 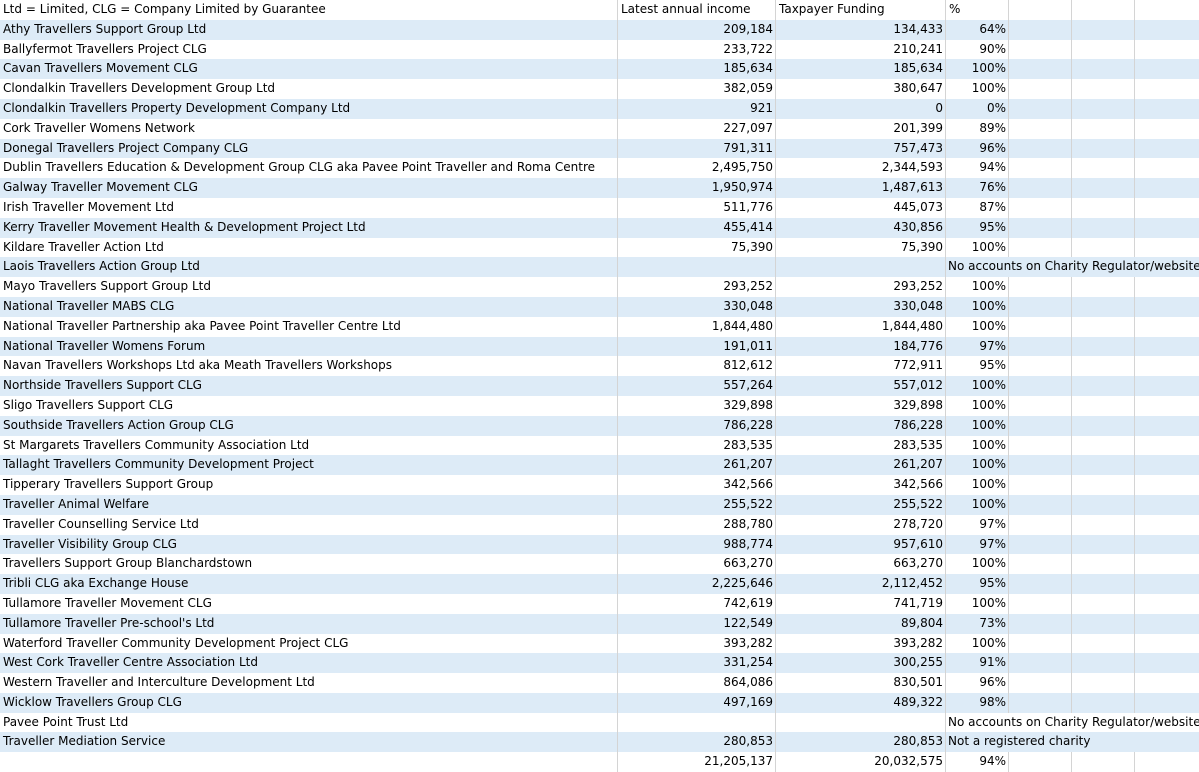 I want to click on taxpayer-funding-cell: 663,270, so click(x=861, y=564).